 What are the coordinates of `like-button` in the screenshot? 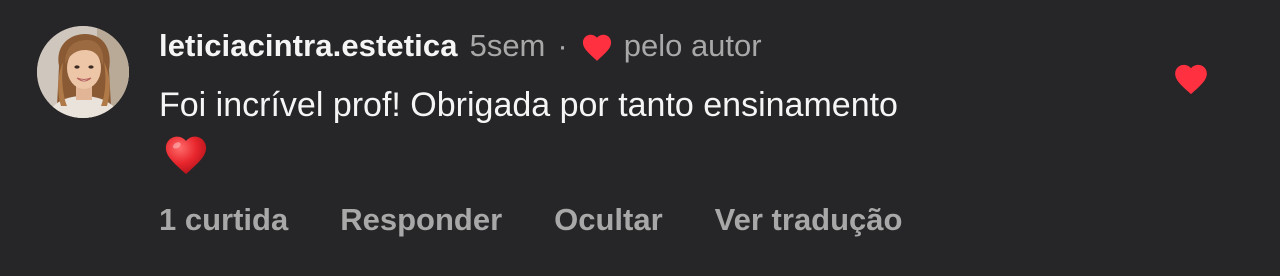 It's located at (1191, 78).